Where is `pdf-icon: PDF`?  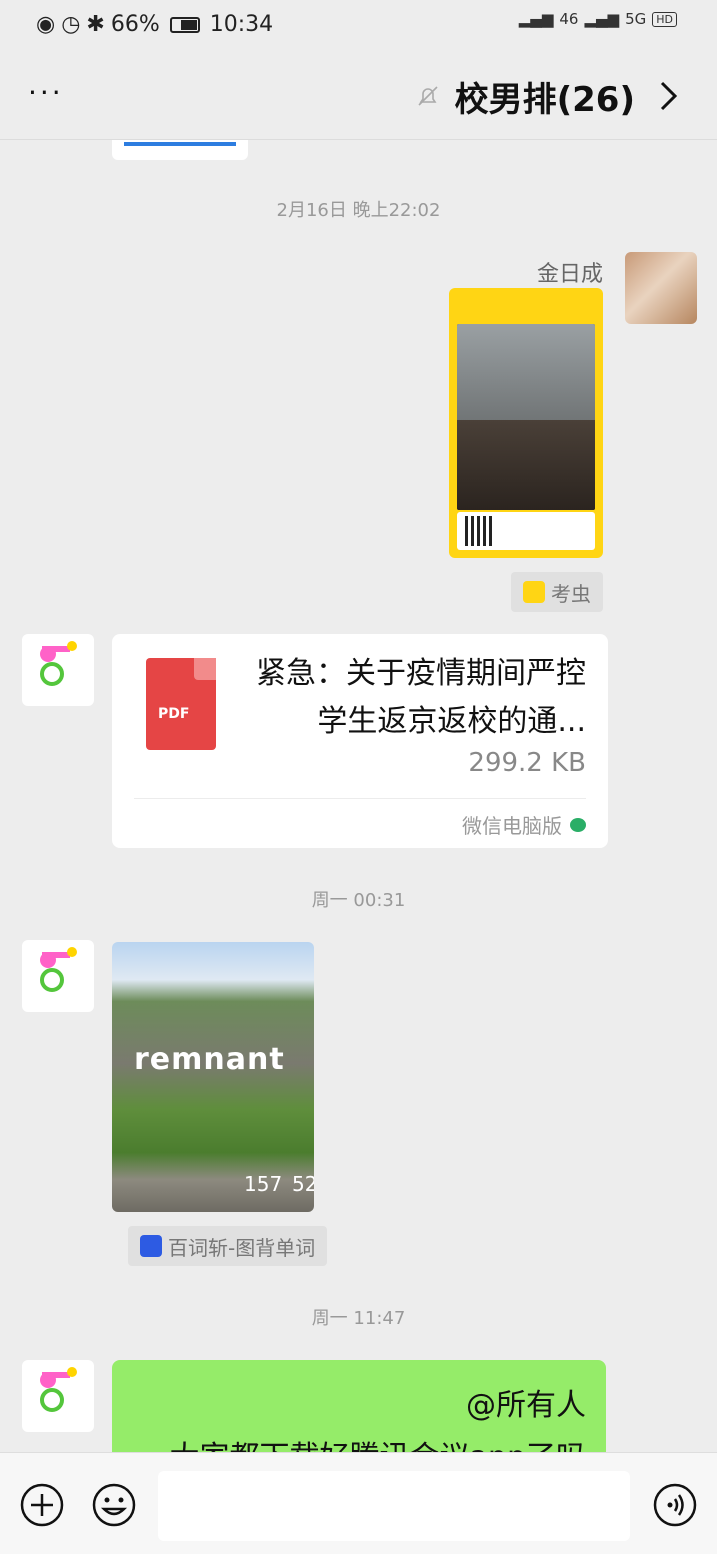 pdf-icon: PDF is located at coordinates (181, 704).